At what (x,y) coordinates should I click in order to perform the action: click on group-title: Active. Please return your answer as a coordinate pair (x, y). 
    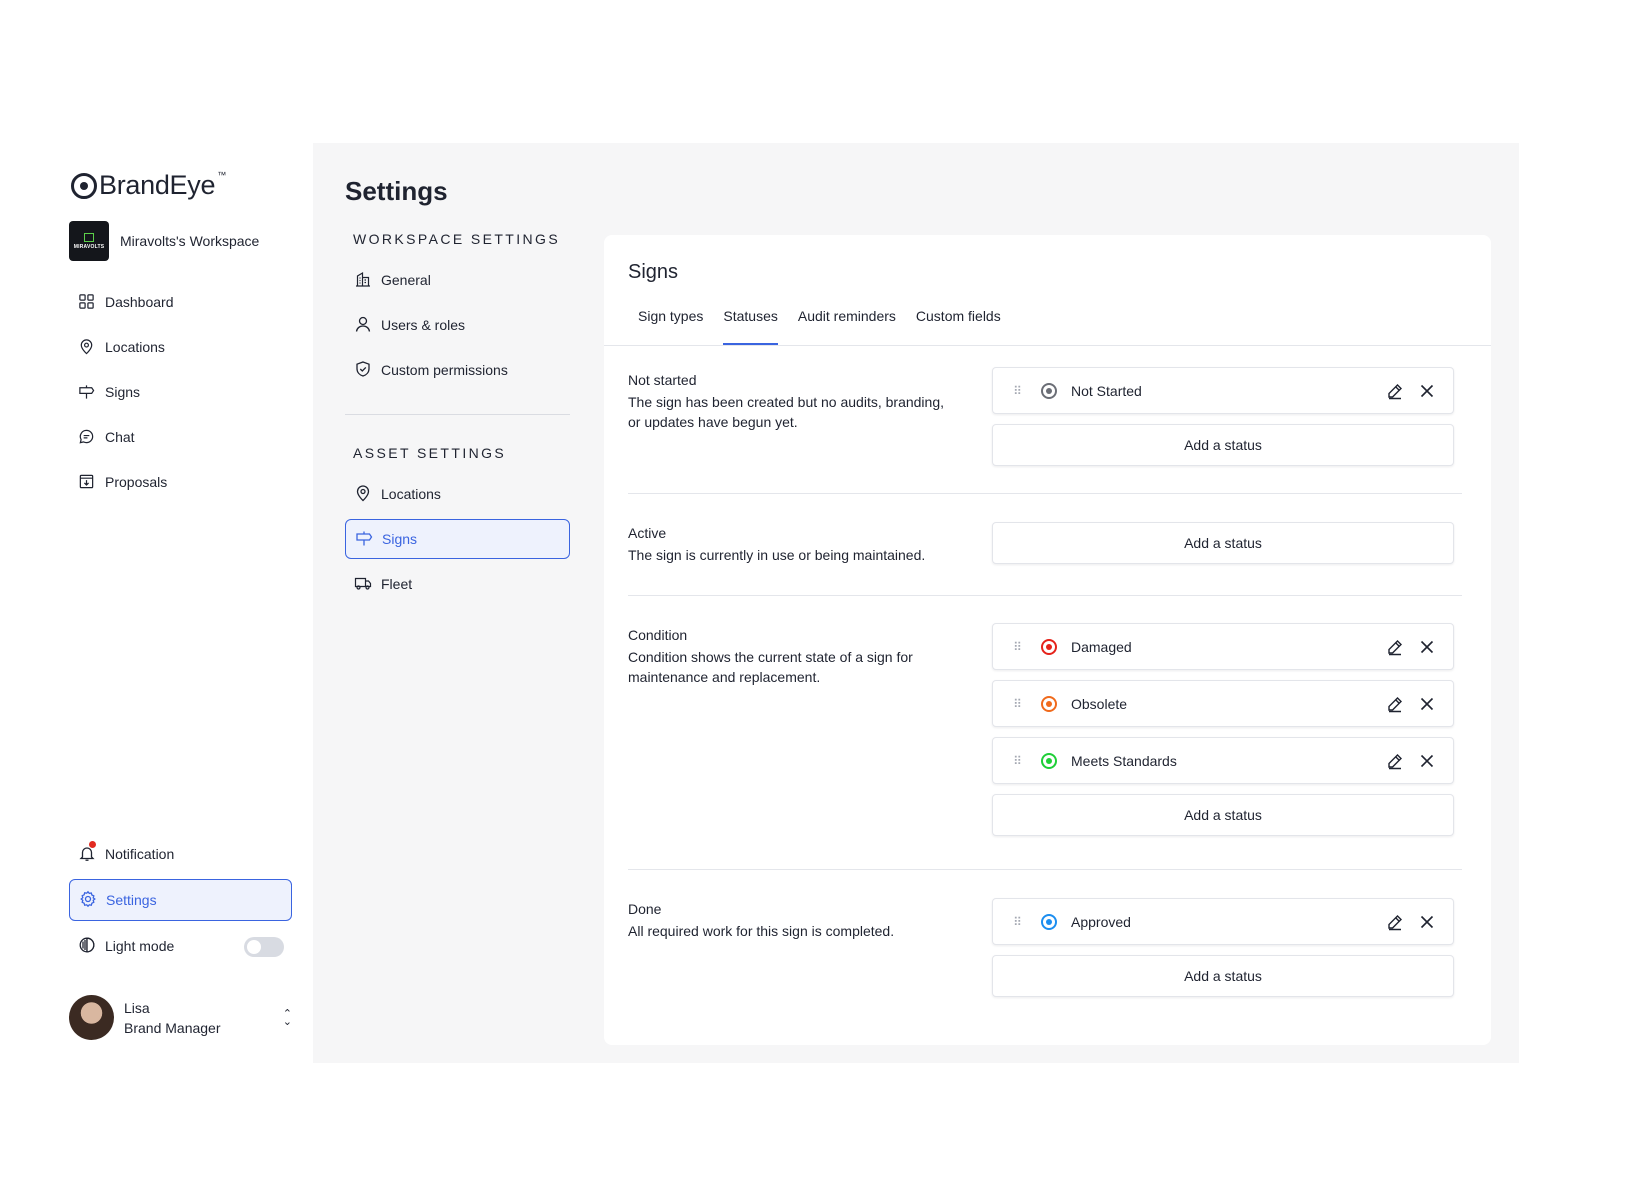
    Looking at the image, I should click on (647, 533).